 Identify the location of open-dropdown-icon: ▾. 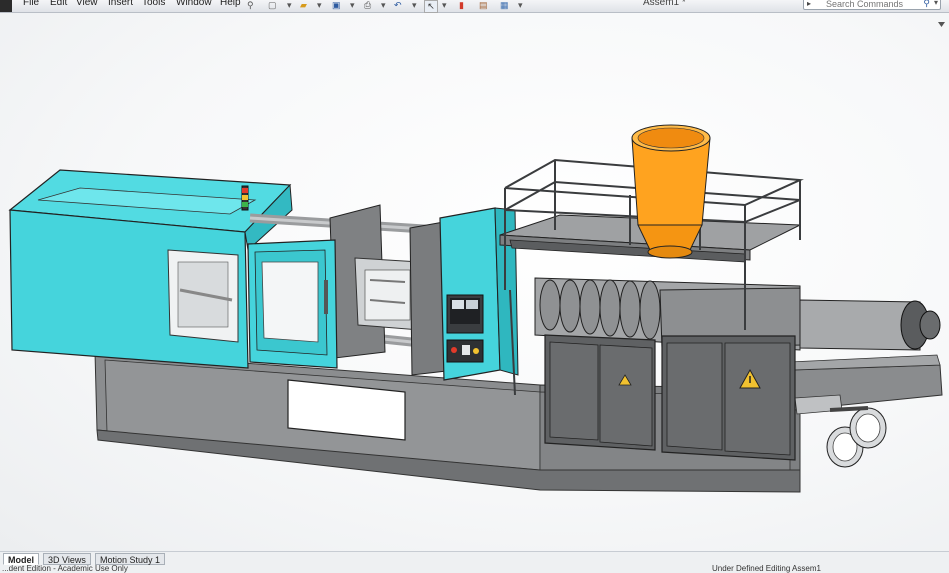
(319, 5).